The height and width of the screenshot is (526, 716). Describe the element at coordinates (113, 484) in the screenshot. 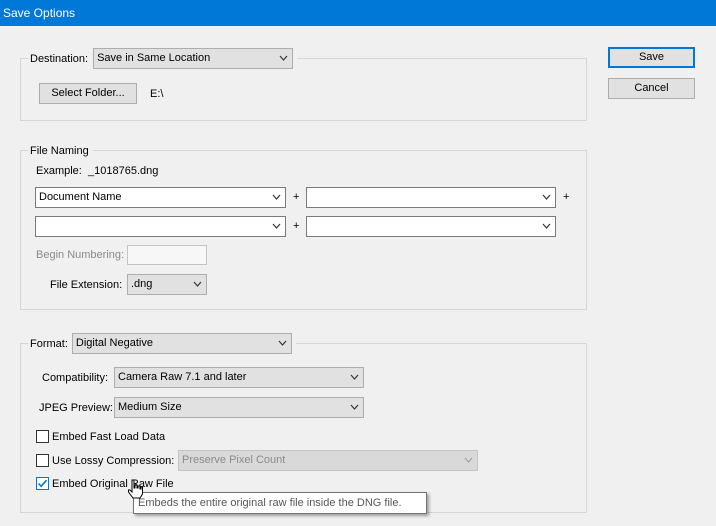

I see `embed-original-label: Embed Original Raw File` at that location.